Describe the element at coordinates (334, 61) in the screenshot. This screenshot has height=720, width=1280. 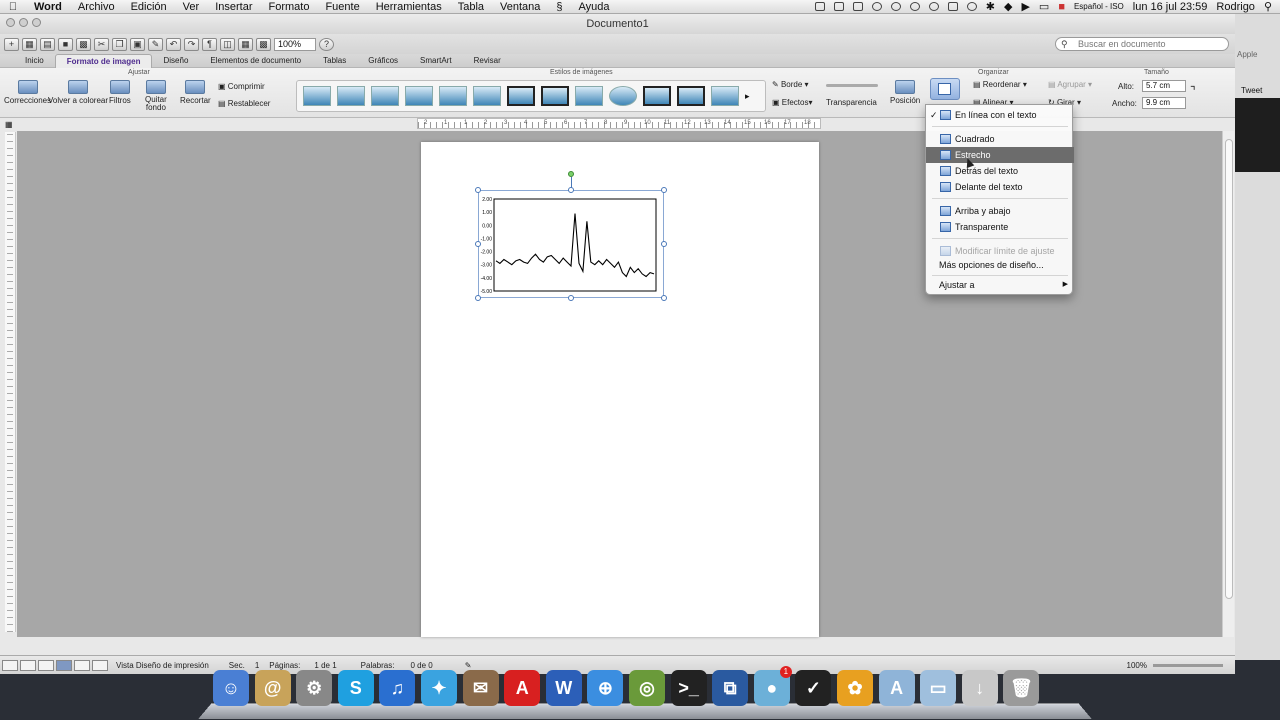
I see `tab-tablas: Tablas` at that location.